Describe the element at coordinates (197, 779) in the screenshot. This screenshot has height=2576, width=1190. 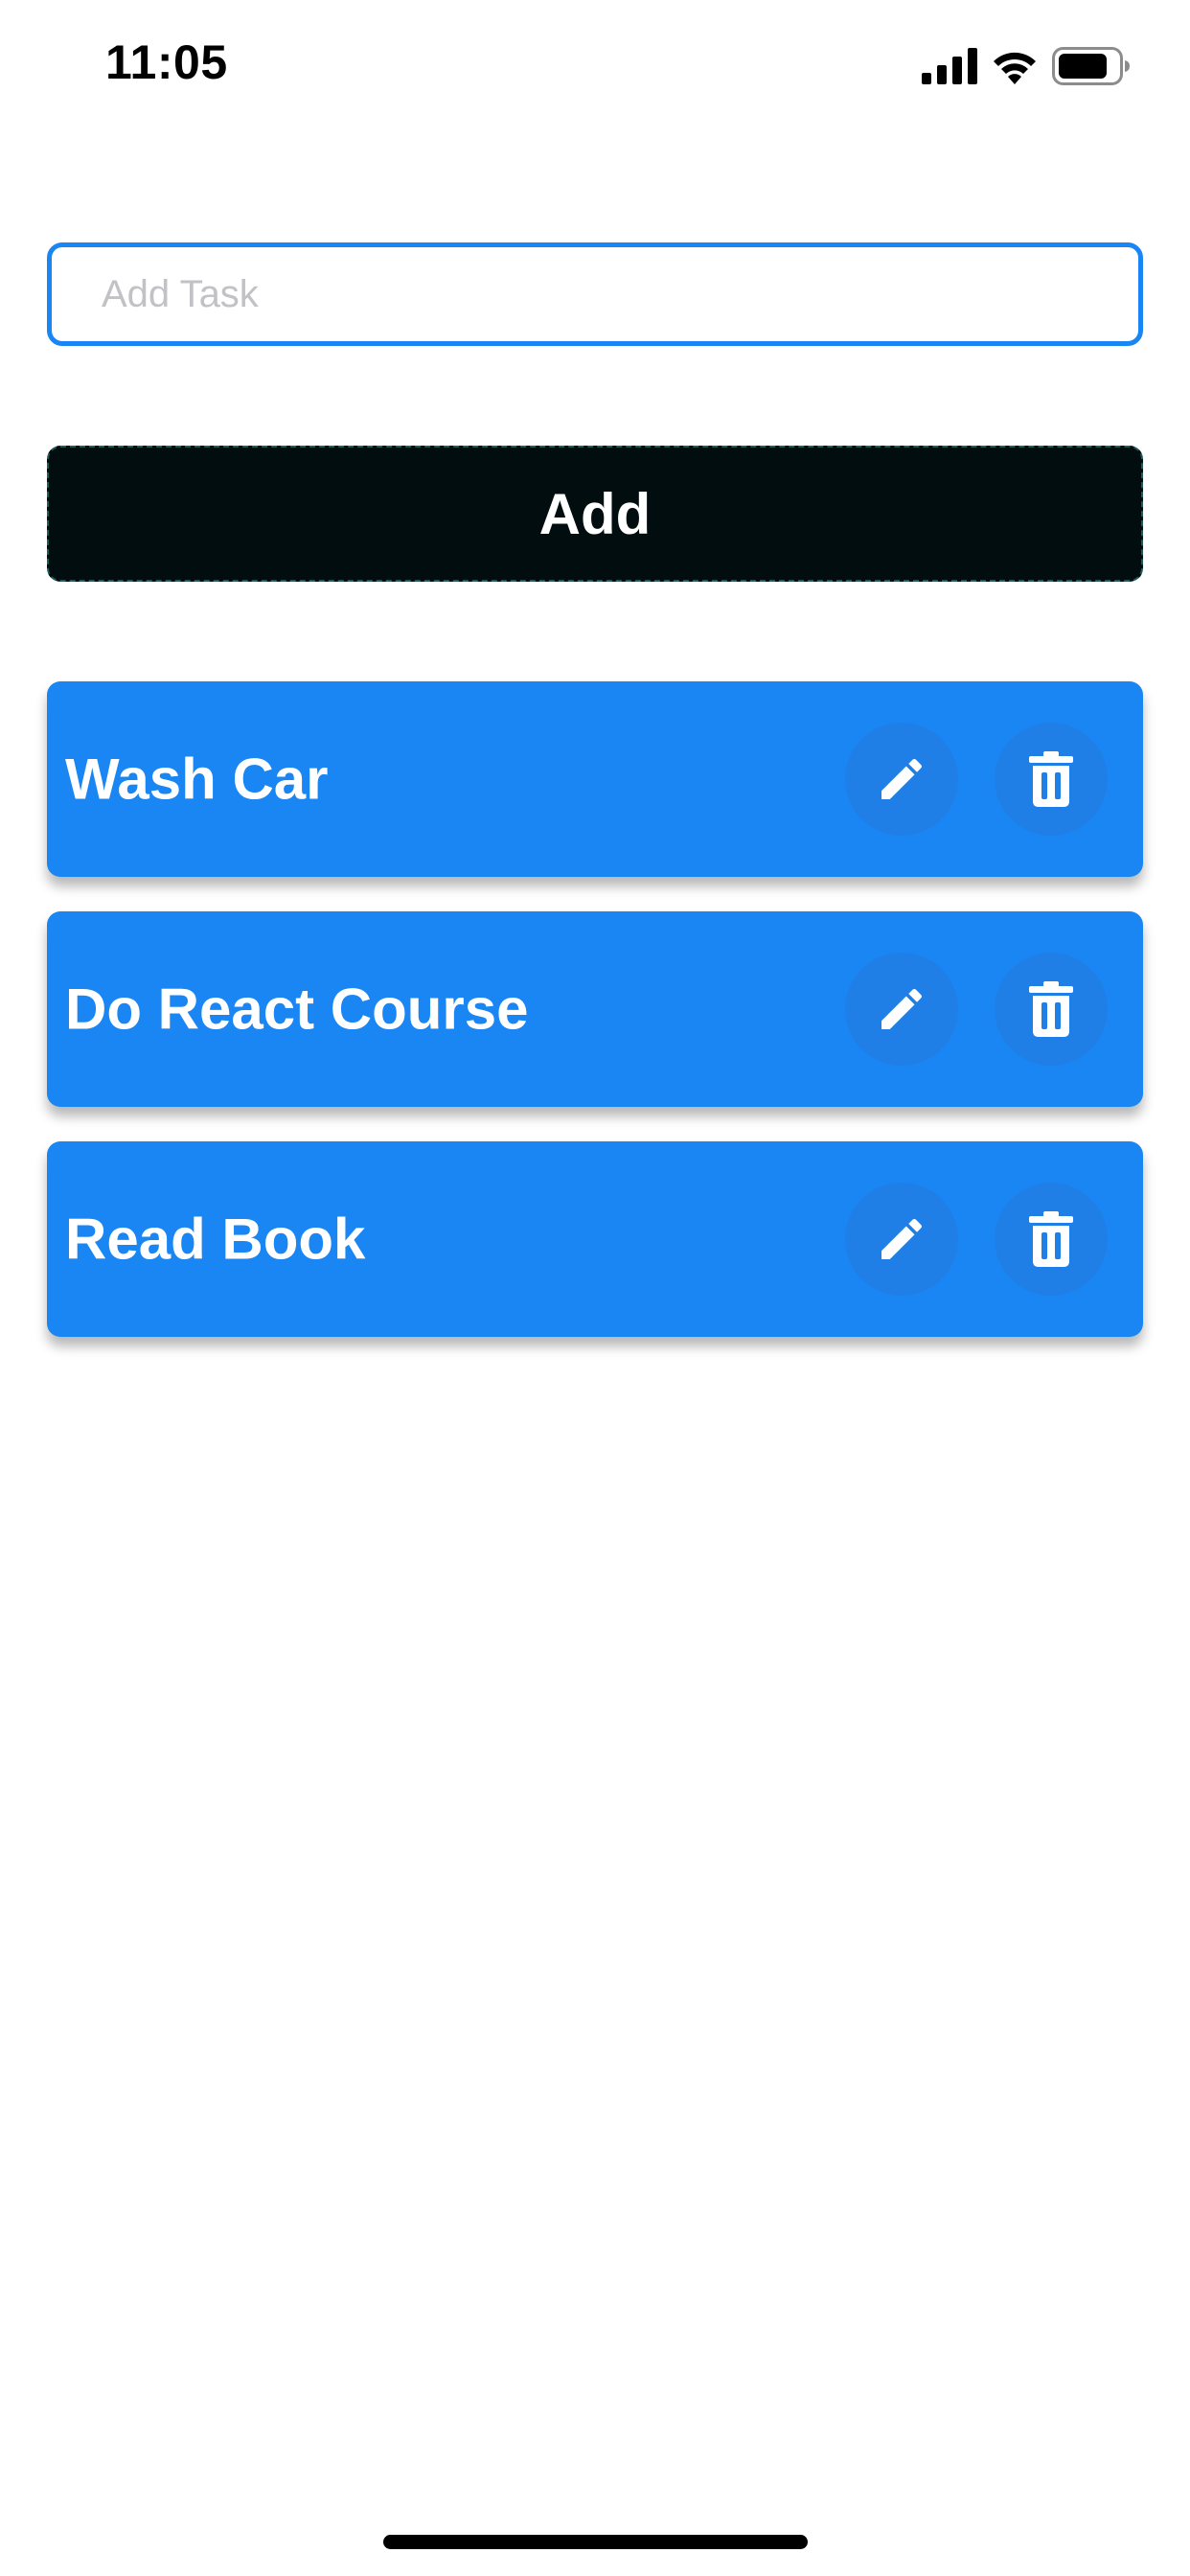
I see `task-title: Wash Car` at that location.